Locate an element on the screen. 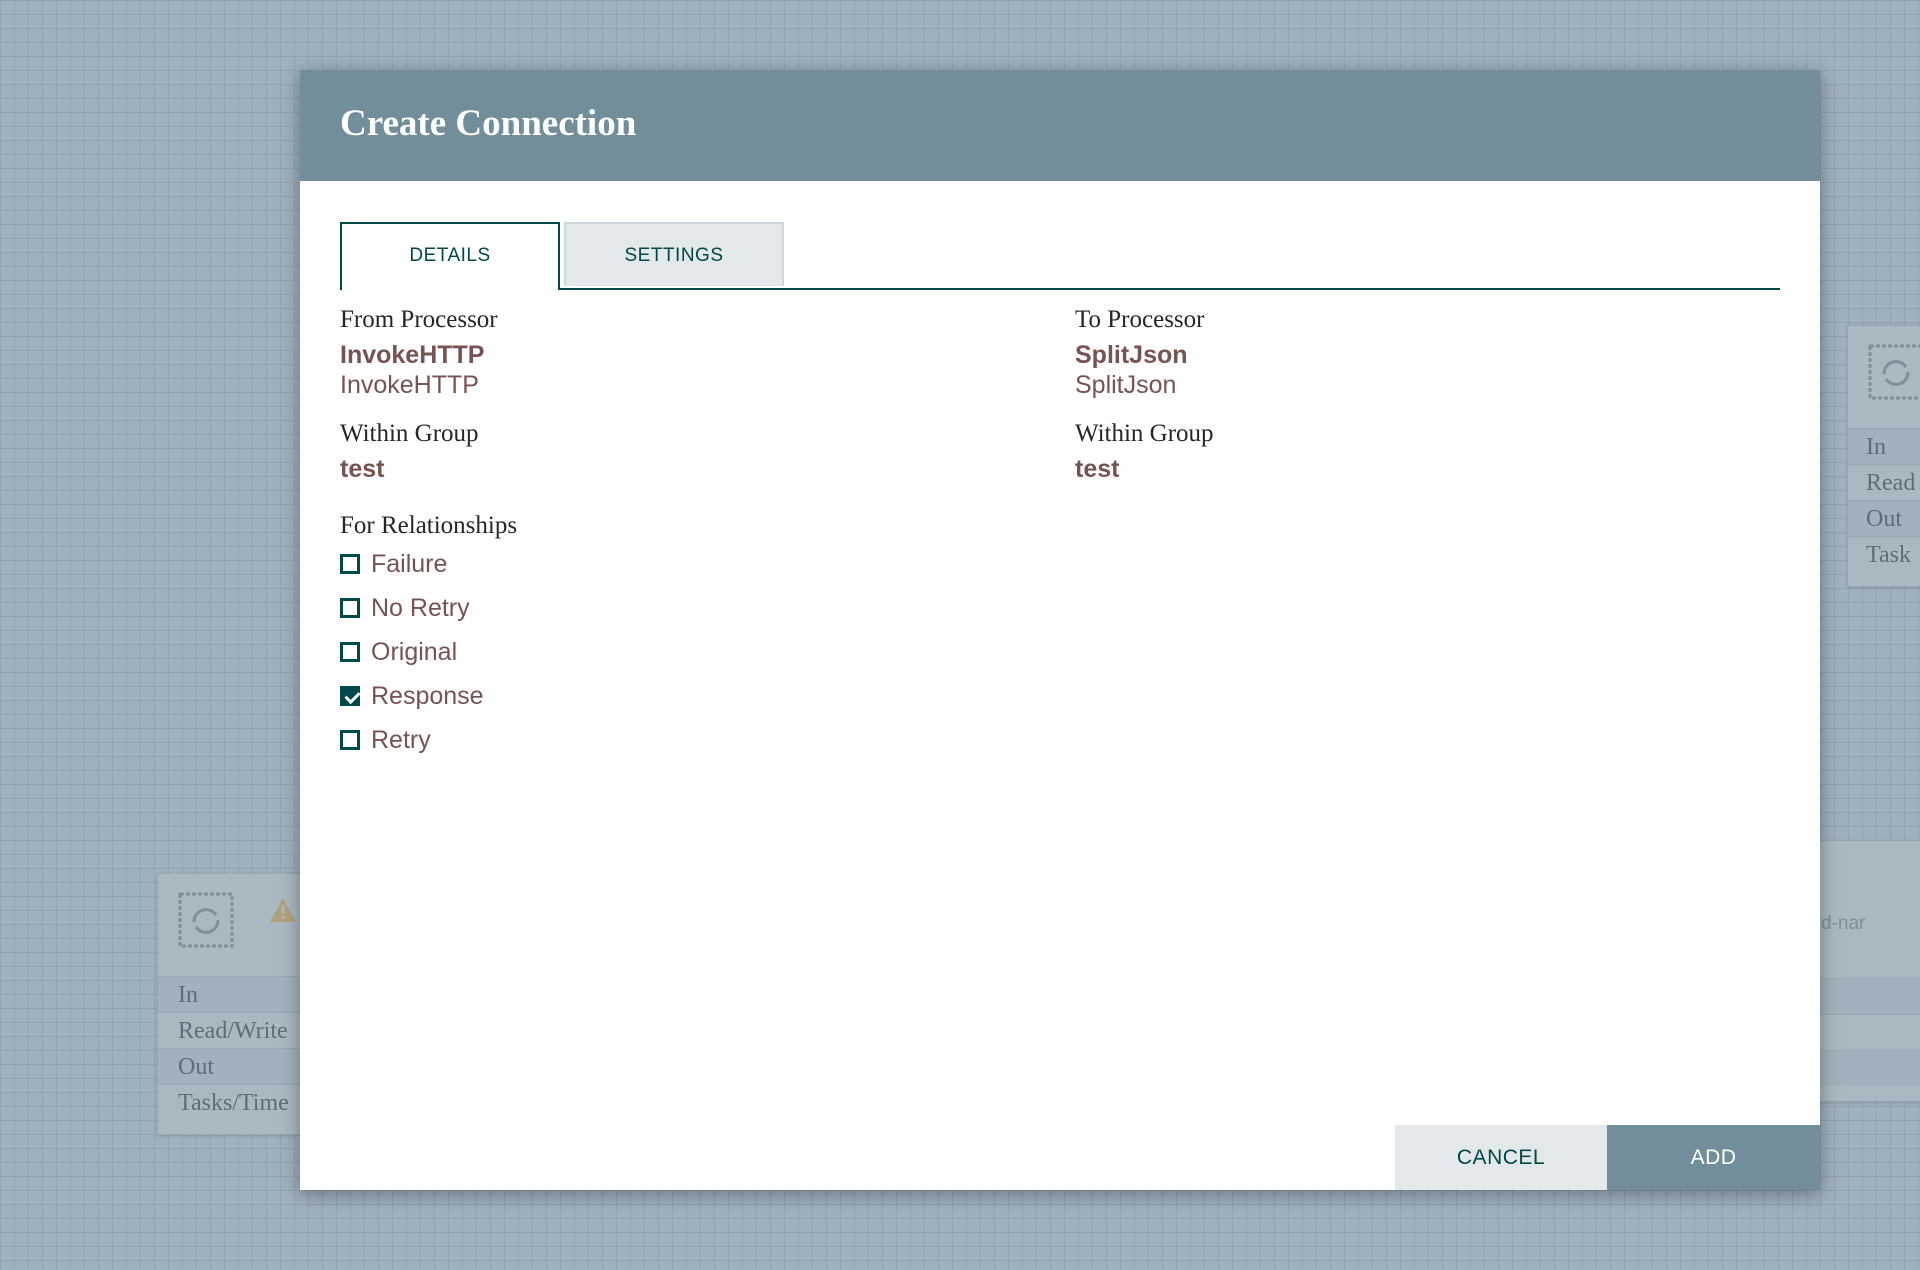  relationship-failure: Failure is located at coordinates (393, 564).